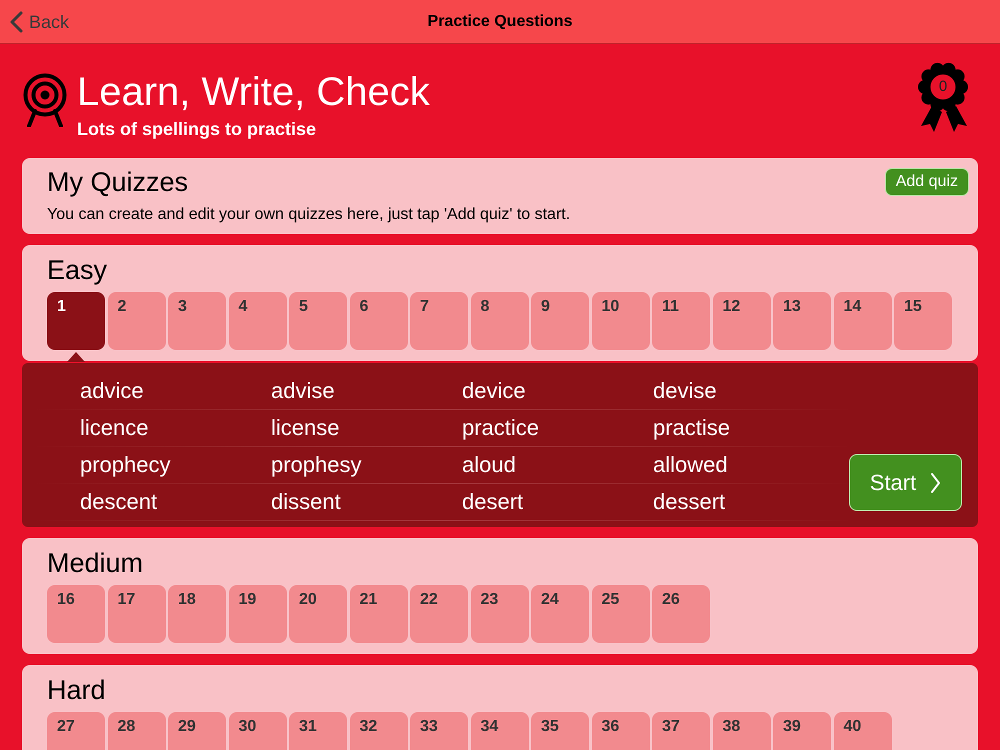 The image size is (1000, 750). What do you see at coordinates (112, 391) in the screenshot?
I see `word-text: advice` at bounding box center [112, 391].